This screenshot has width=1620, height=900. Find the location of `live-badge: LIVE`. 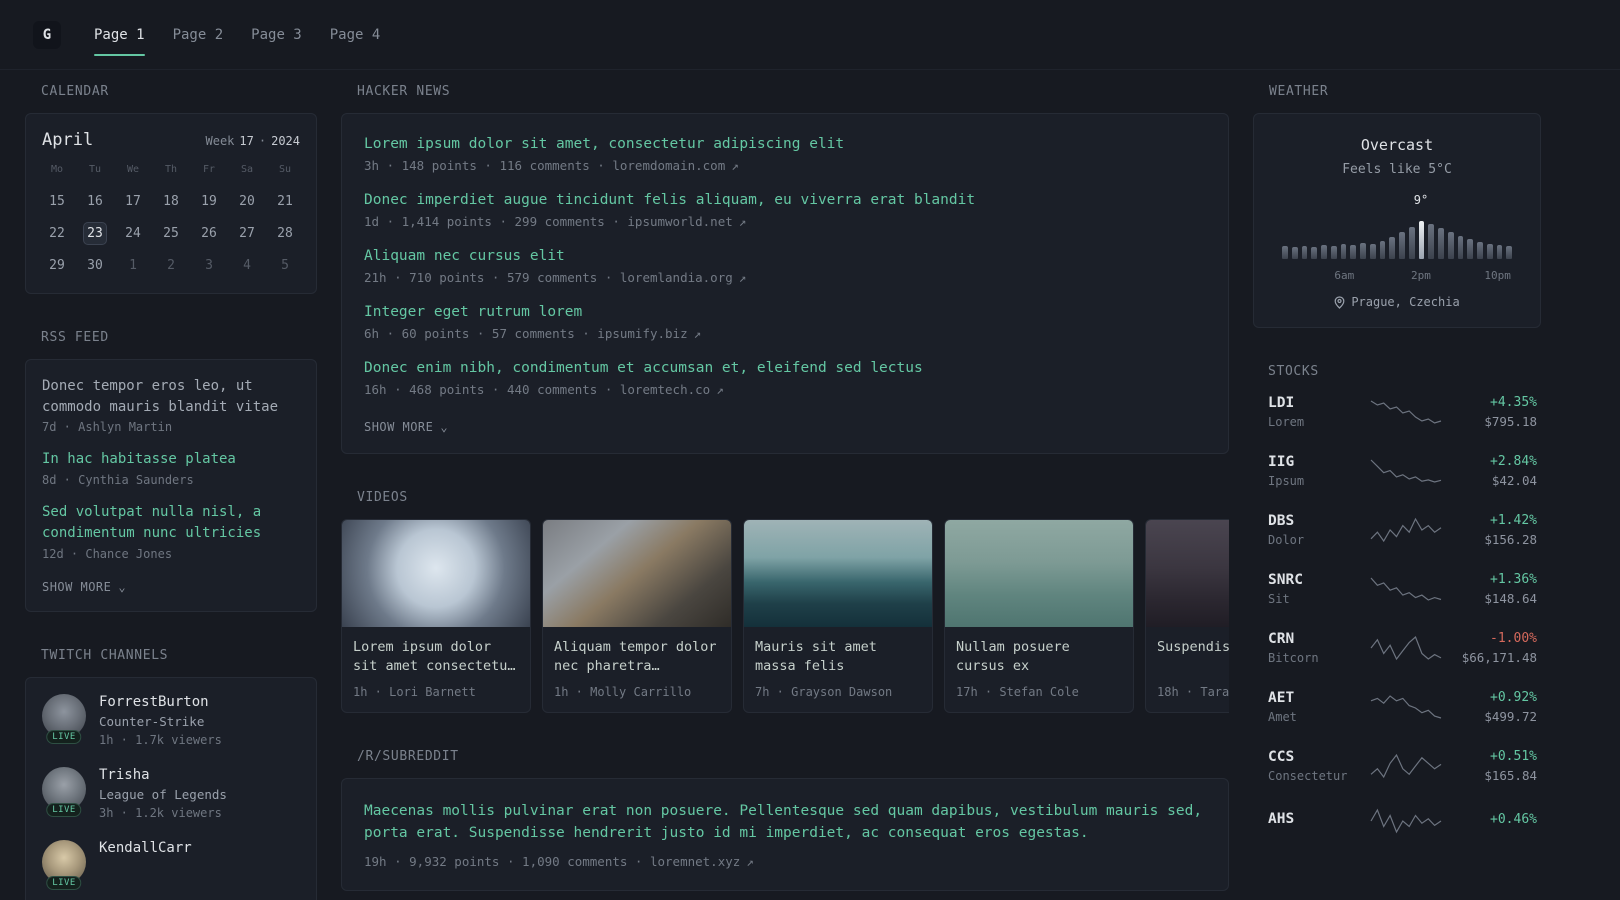

live-badge: LIVE is located at coordinates (64, 736).